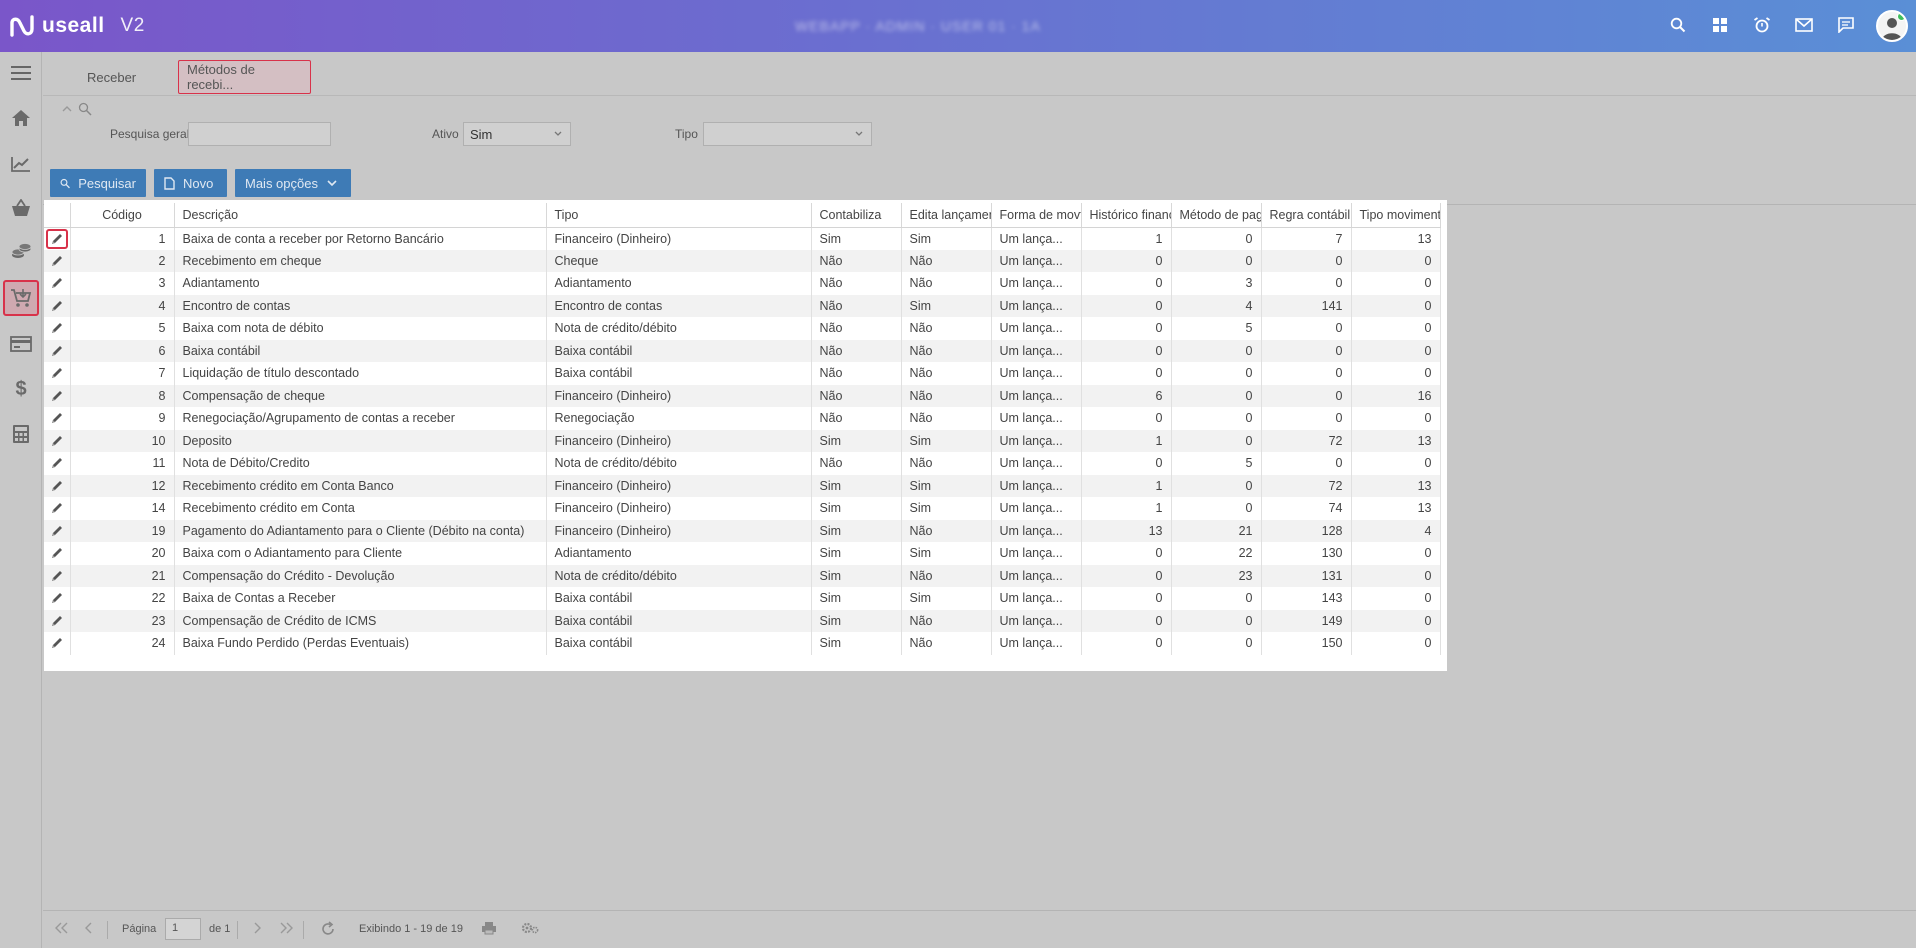  I want to click on cell-tipo: Financeiro (Dinheiro), so click(679, 238).